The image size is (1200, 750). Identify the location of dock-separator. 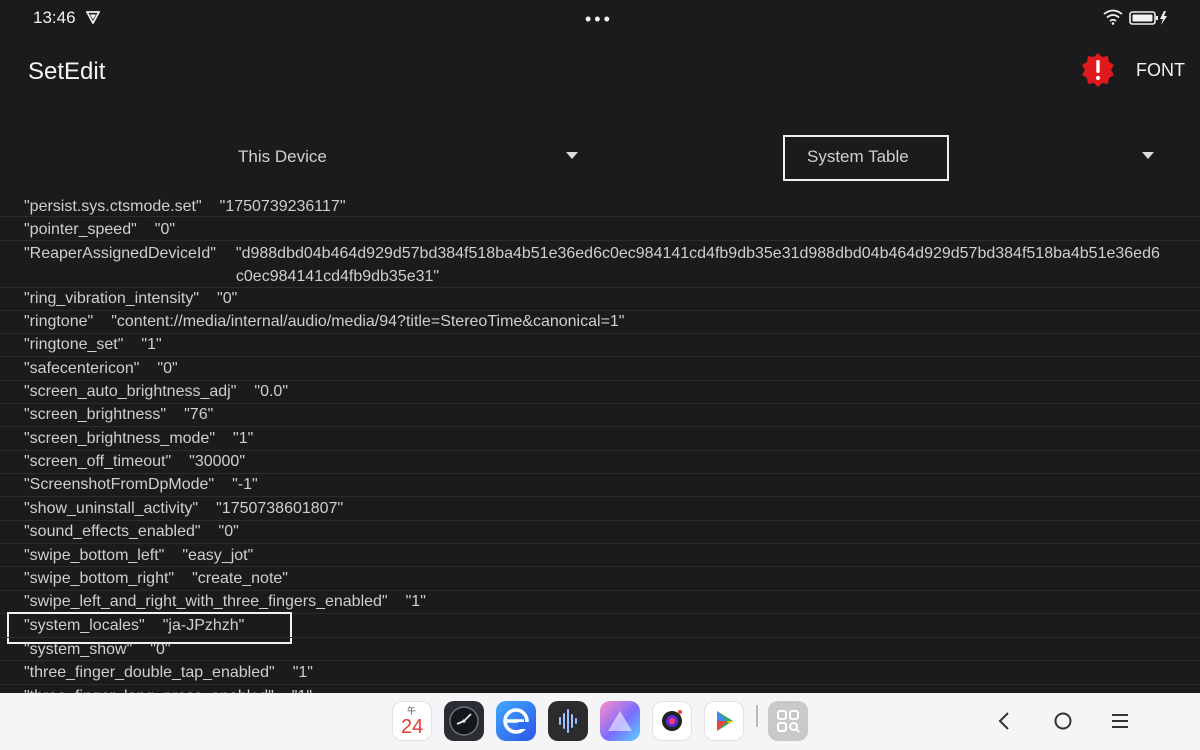
(757, 716).